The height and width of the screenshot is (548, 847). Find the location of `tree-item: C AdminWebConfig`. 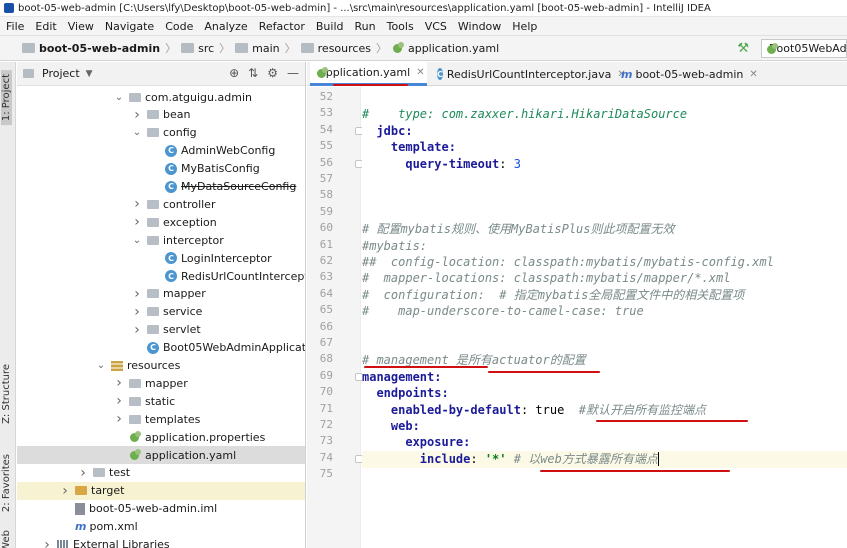

tree-item: C AdminWebConfig is located at coordinates (212, 151).